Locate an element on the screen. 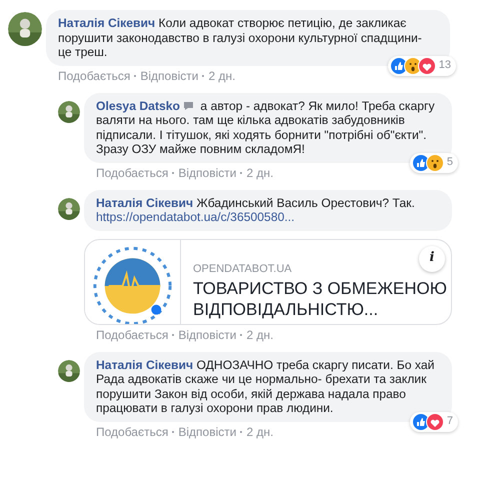 The image size is (480, 478). reaction-pill: 5 is located at coordinates (434, 162).